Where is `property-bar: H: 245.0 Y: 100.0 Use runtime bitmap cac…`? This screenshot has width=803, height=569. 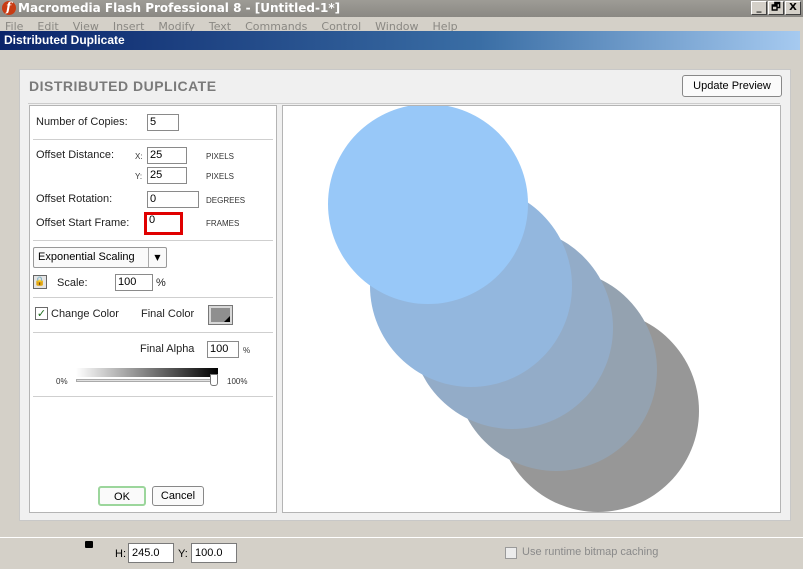 property-bar: H: 245.0 Y: 100.0 Use runtime bitmap cac… is located at coordinates (401, 553).